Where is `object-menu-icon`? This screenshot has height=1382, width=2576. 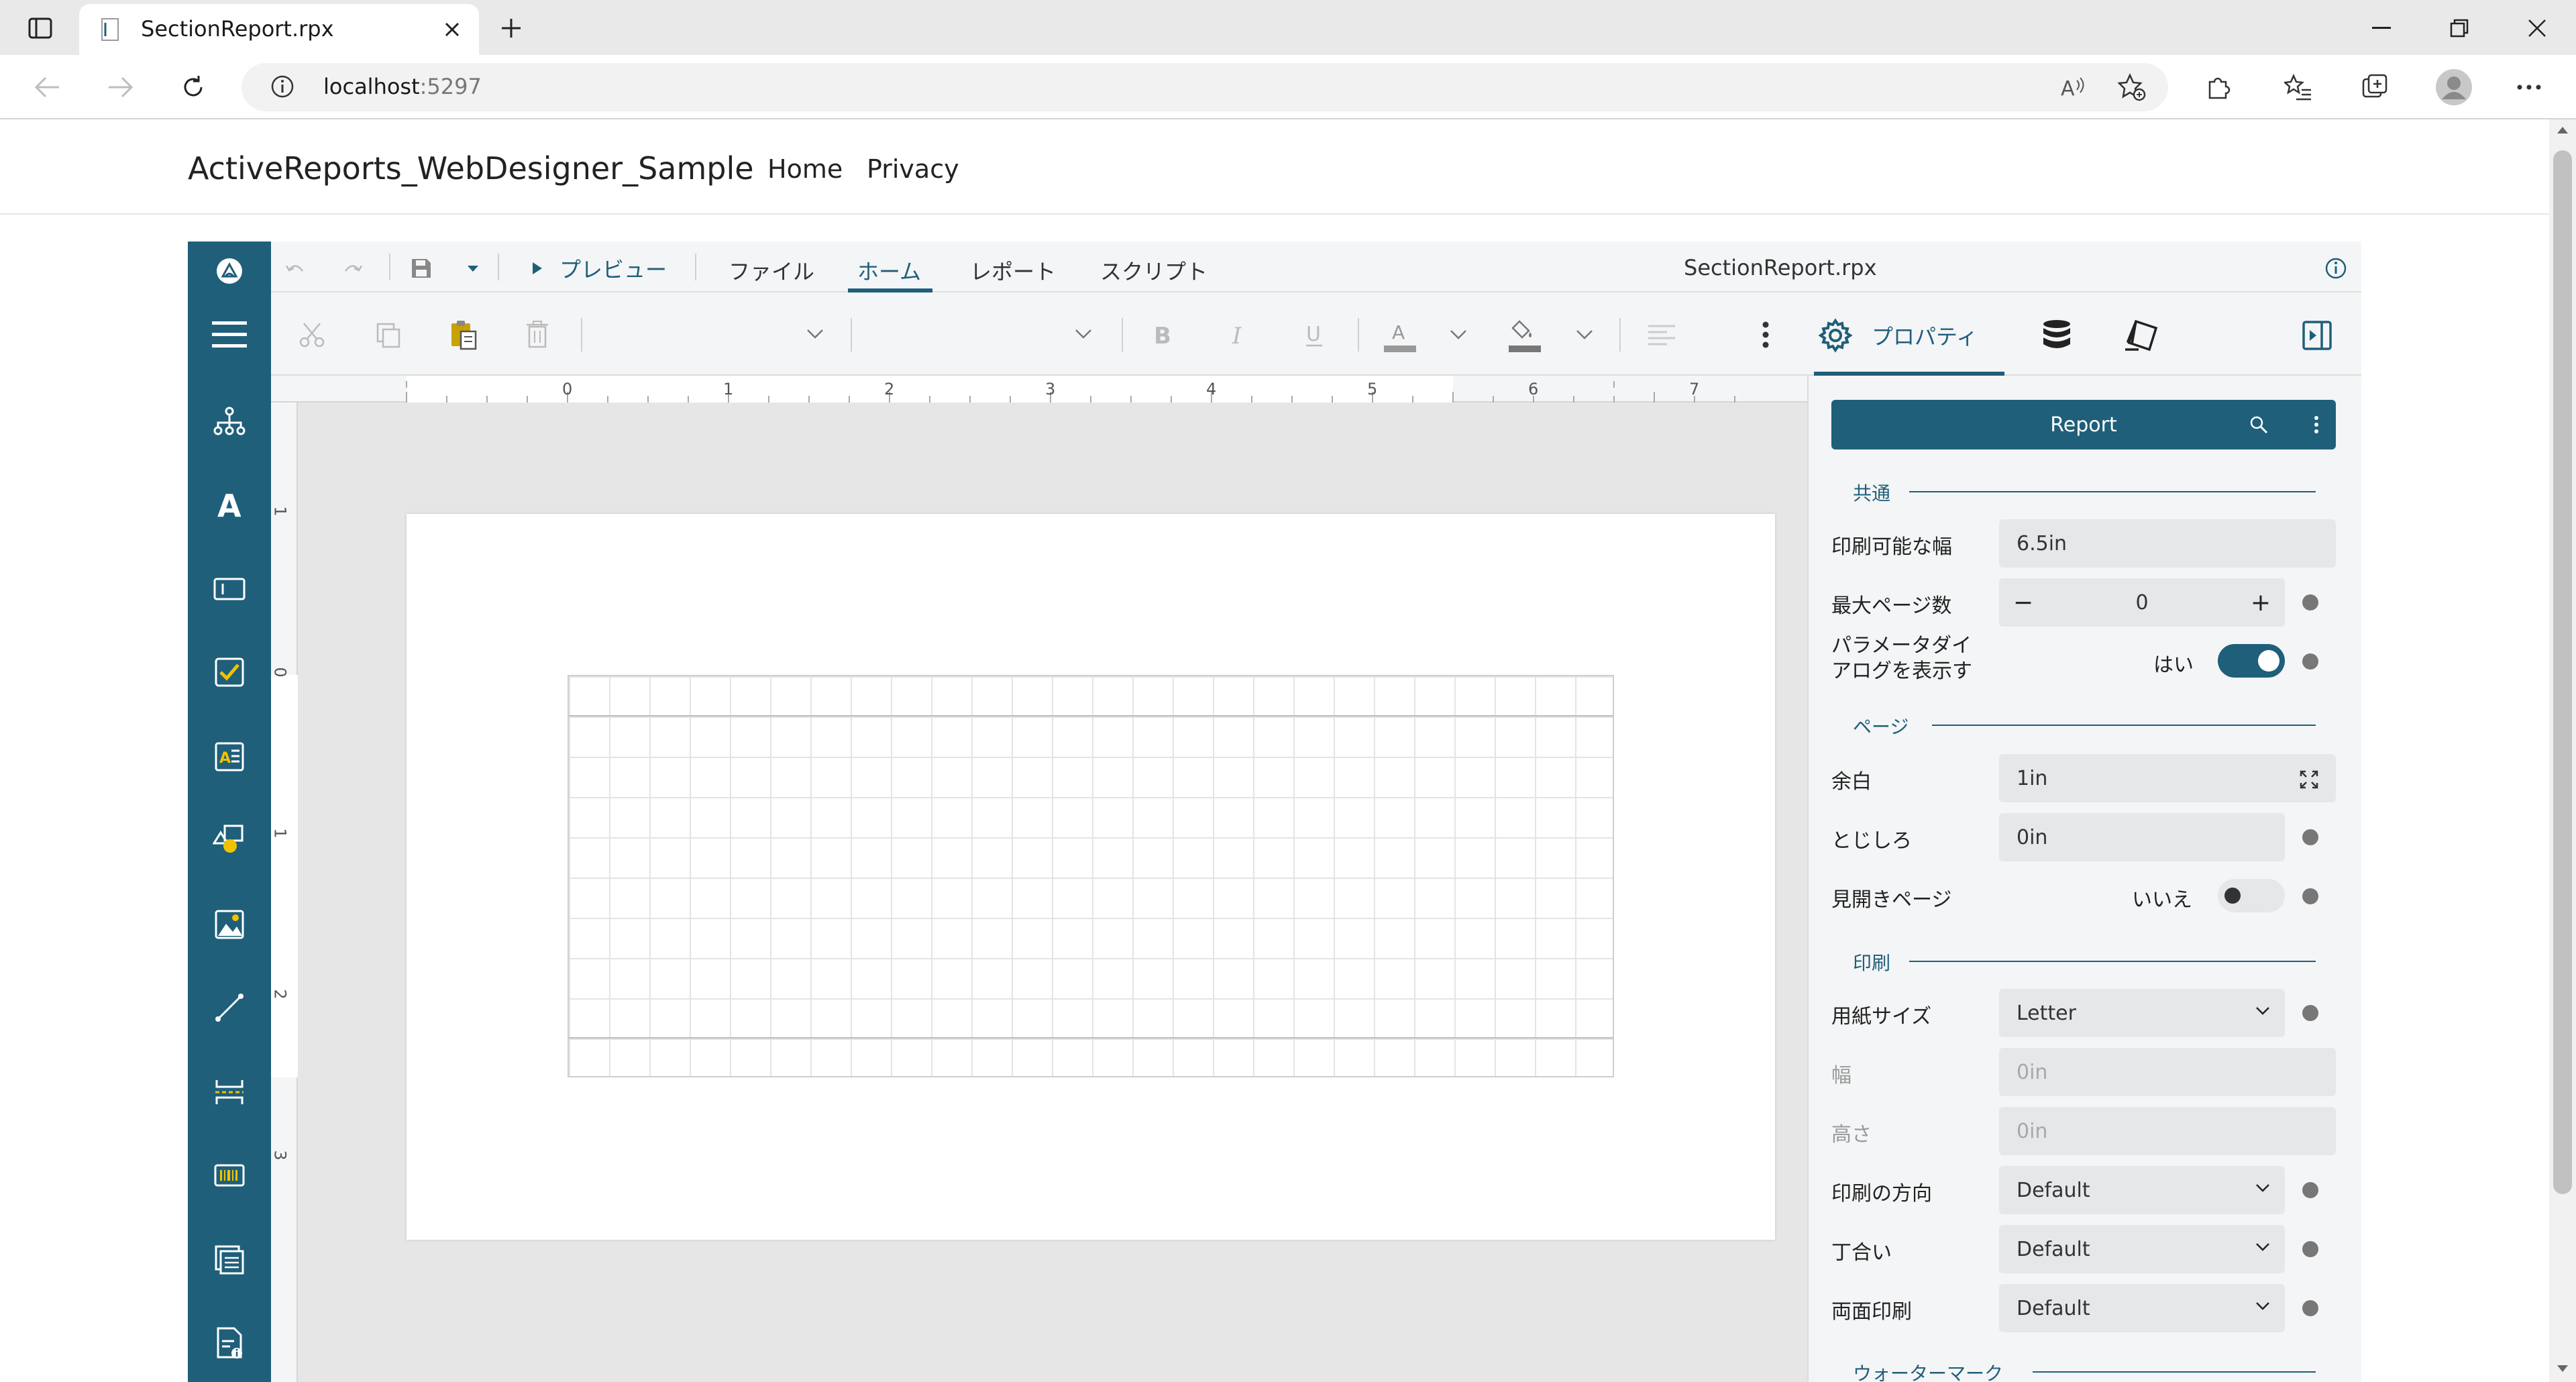
object-menu-icon is located at coordinates (2316, 424).